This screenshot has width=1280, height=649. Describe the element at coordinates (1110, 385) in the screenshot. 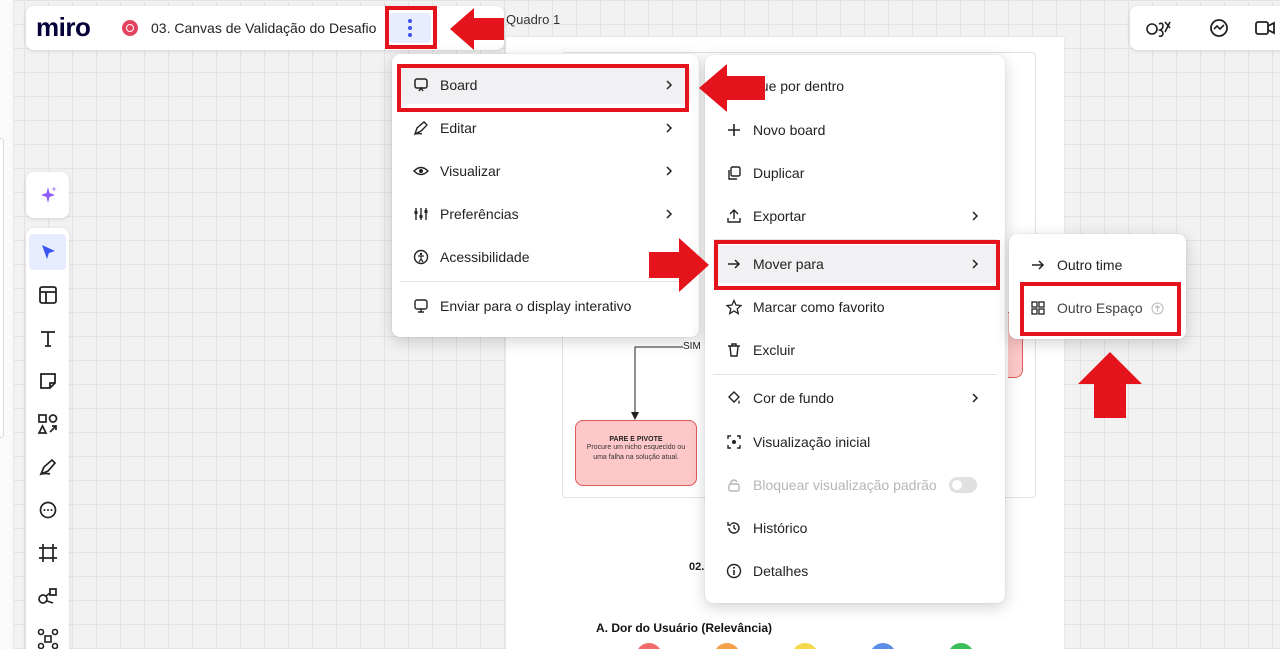

I see `annotation-arrow-up` at that location.